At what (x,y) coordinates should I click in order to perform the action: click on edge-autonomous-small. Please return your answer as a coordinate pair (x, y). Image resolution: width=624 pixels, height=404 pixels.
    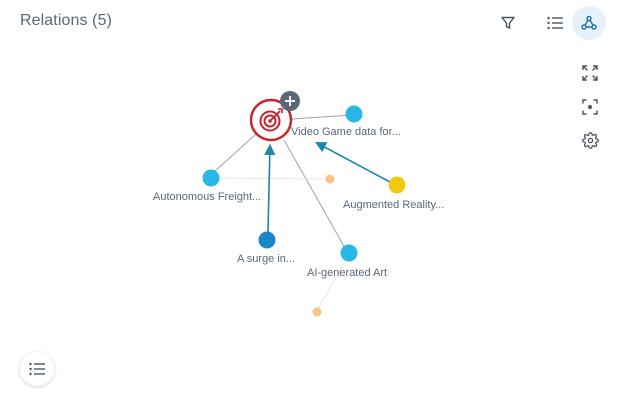
    Looking at the image, I should click on (273, 178).